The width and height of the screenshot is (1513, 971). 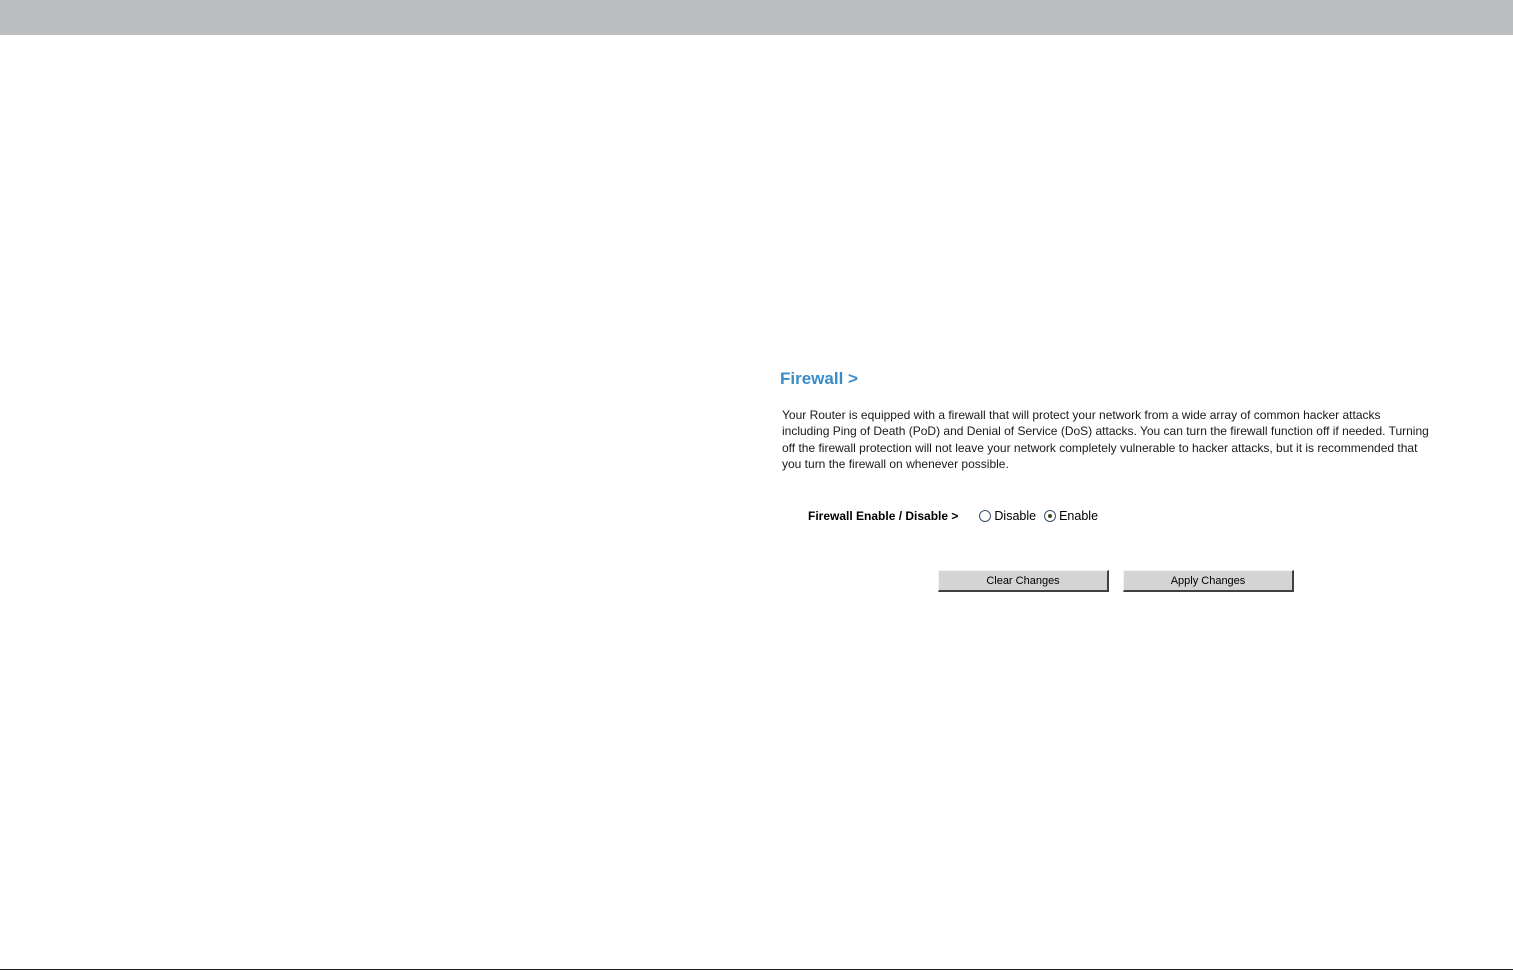 I want to click on page-title: Firewall >, so click(x=819, y=378).